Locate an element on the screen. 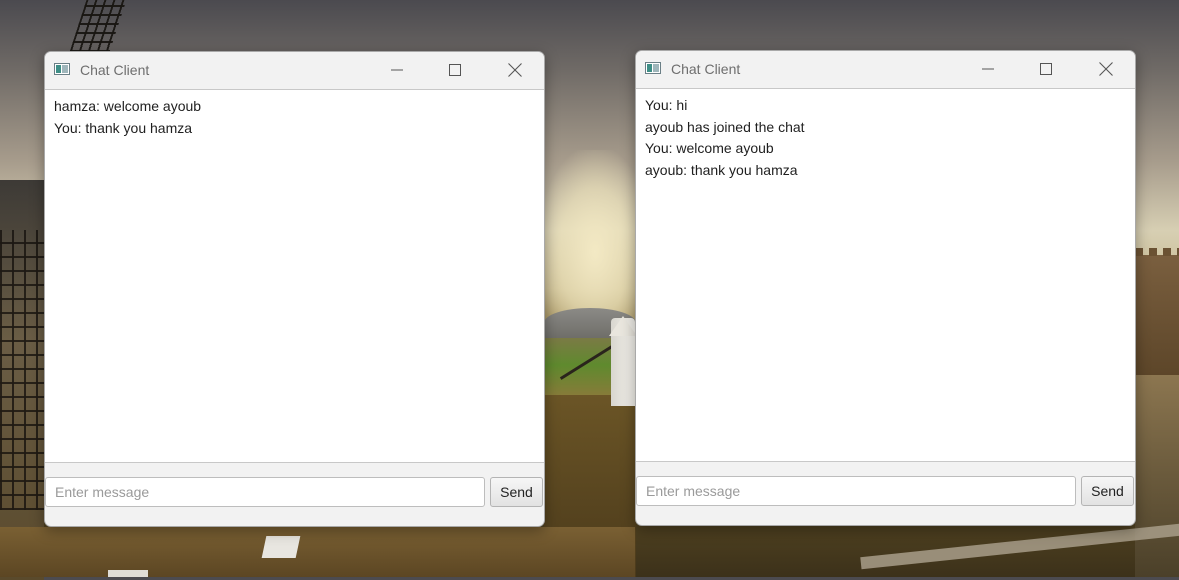  wallpaper-left-windmill-sail is located at coordinates (22, 370).